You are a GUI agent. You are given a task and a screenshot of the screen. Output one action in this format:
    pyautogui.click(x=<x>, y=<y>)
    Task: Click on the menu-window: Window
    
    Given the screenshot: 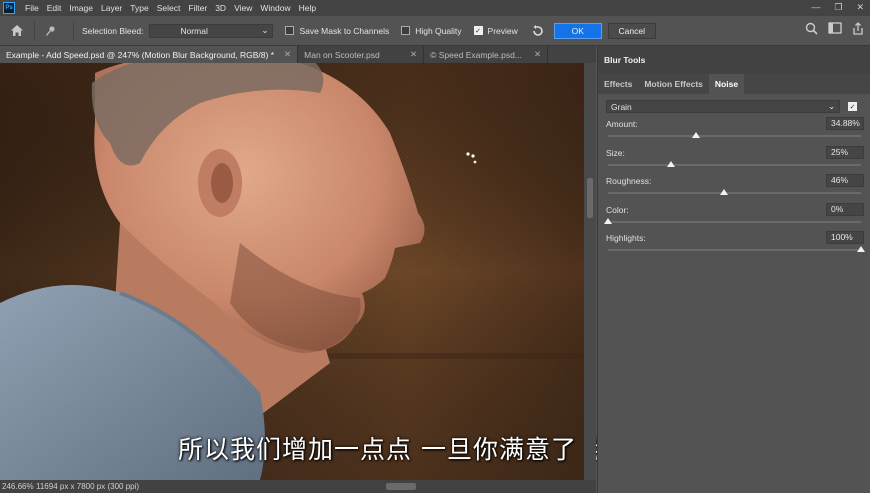 What is the action you would take?
    pyautogui.click(x=275, y=8)
    